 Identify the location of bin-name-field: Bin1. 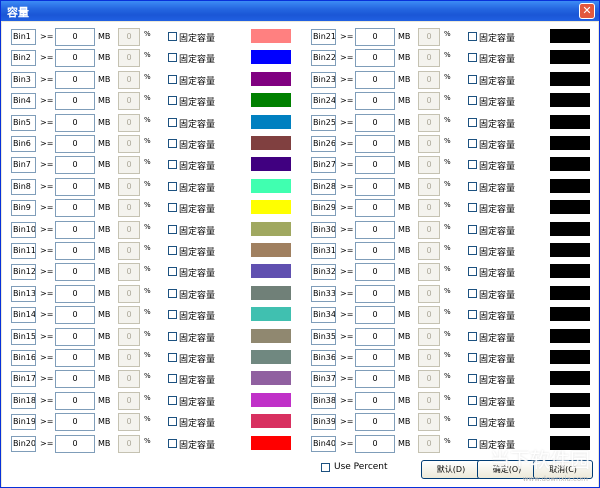
(23, 37).